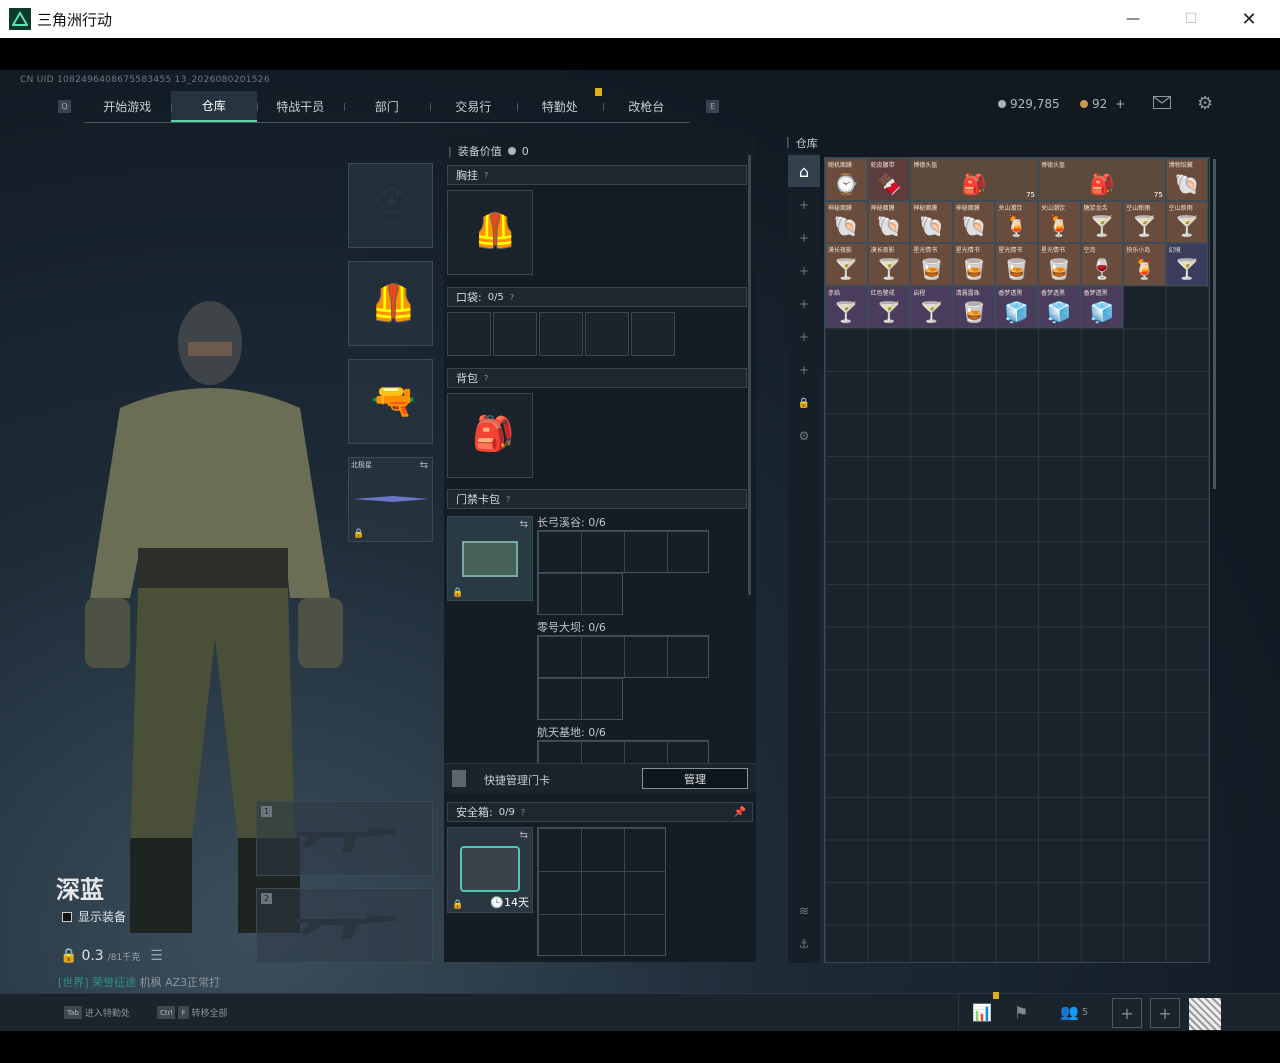 This screenshot has width=1280, height=1063. I want to click on show-equipment-checkbox, so click(67, 916).